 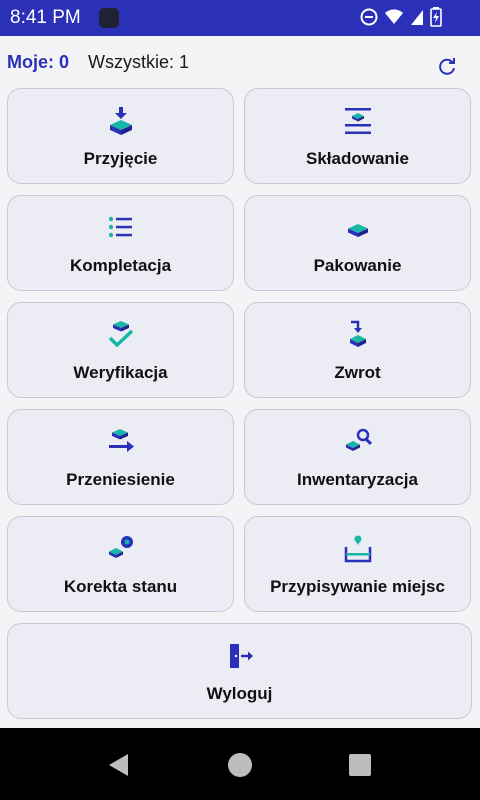 What do you see at coordinates (357, 121) in the screenshot?
I see `storage-shelf-icon` at bounding box center [357, 121].